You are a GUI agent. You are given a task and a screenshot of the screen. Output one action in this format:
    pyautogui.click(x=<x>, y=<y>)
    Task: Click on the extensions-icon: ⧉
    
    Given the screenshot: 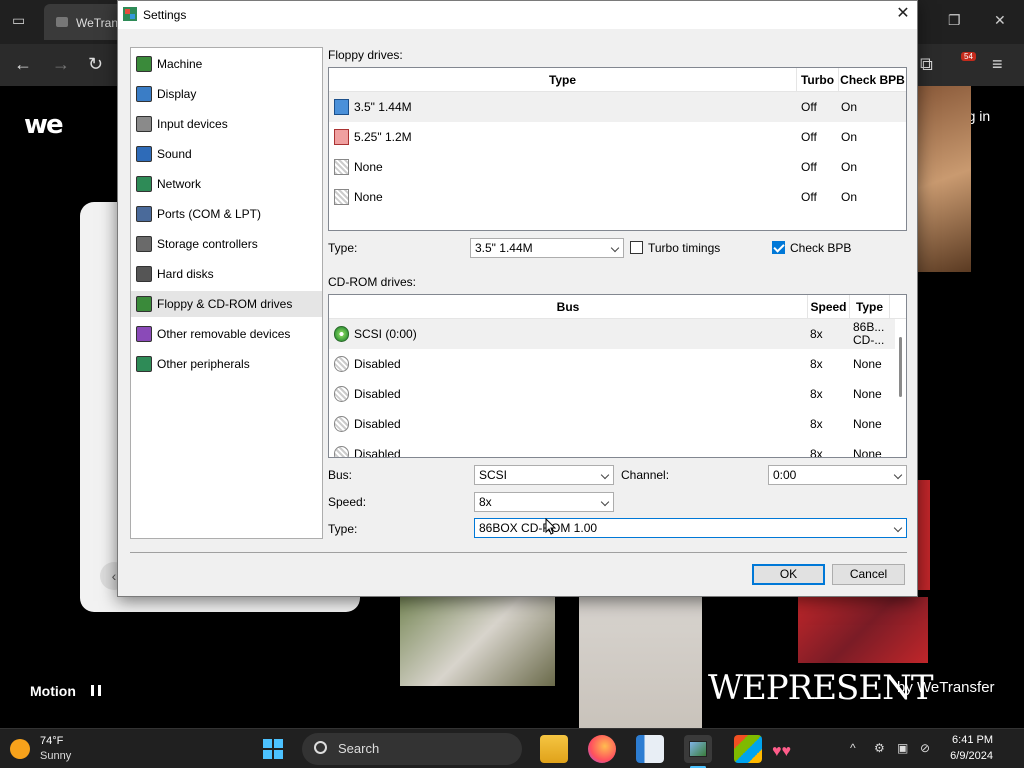 What is the action you would take?
    pyautogui.click(x=926, y=64)
    